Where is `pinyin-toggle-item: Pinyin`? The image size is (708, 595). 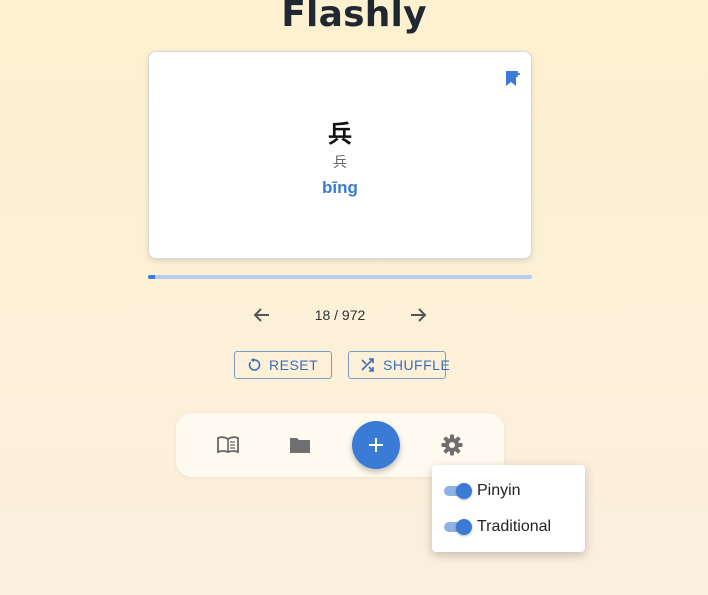
pinyin-toggle-item: Pinyin is located at coordinates (482, 491).